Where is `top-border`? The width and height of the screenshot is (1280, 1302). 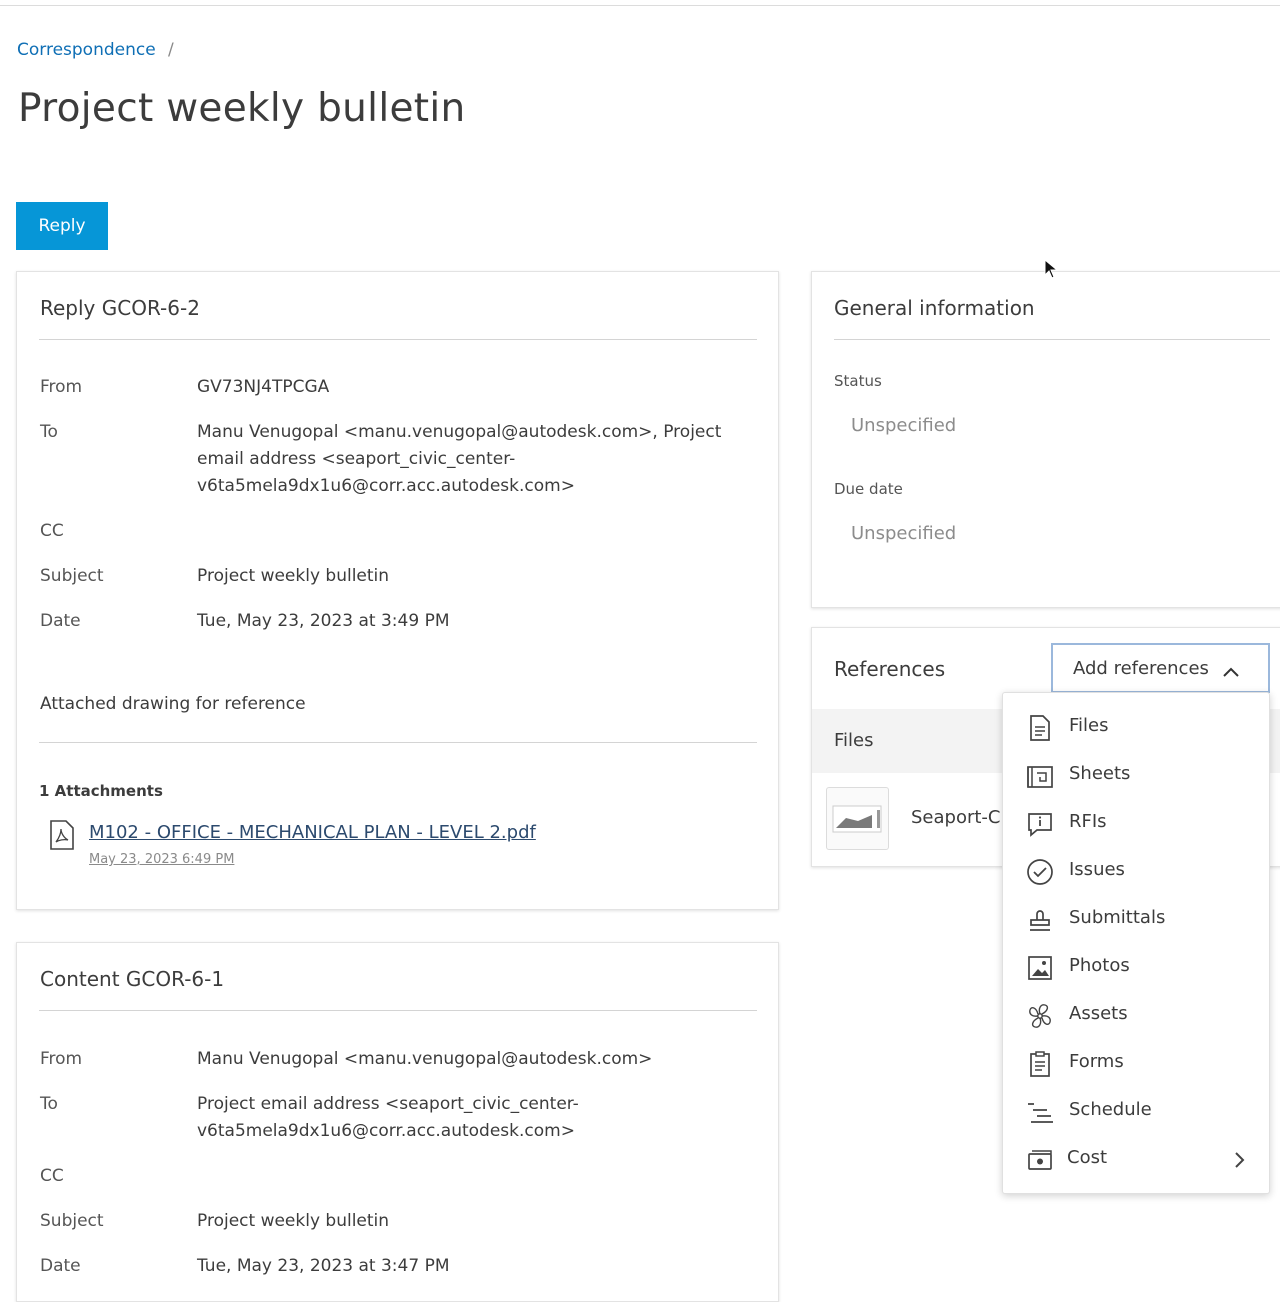
top-border is located at coordinates (640, 5).